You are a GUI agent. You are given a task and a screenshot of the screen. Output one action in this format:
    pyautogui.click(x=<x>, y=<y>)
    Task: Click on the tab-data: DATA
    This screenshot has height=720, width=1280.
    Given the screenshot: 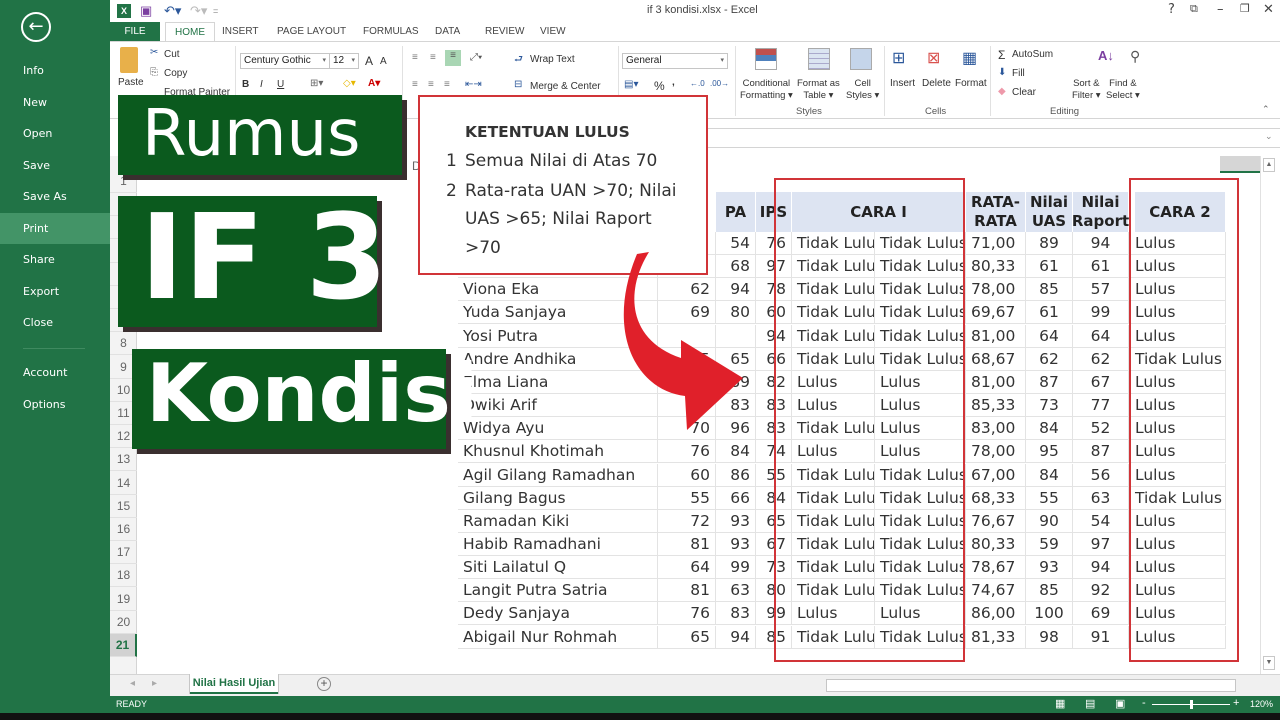 What is the action you would take?
    pyautogui.click(x=447, y=32)
    